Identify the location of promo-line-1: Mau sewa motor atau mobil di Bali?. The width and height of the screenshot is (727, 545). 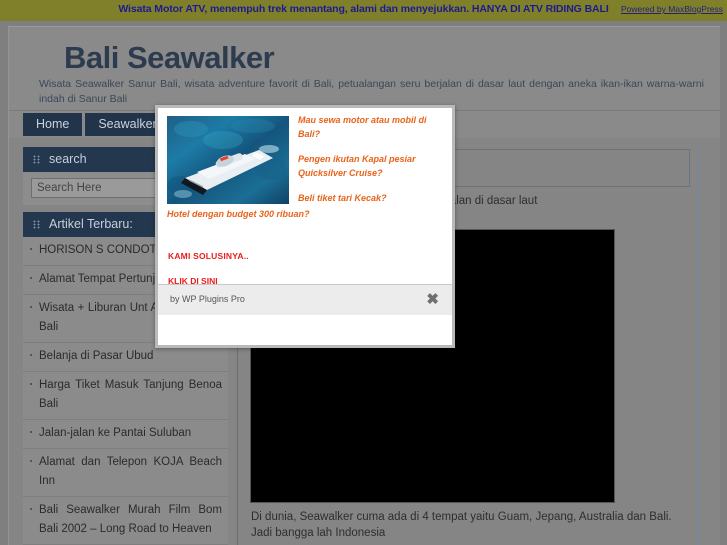
(362, 127).